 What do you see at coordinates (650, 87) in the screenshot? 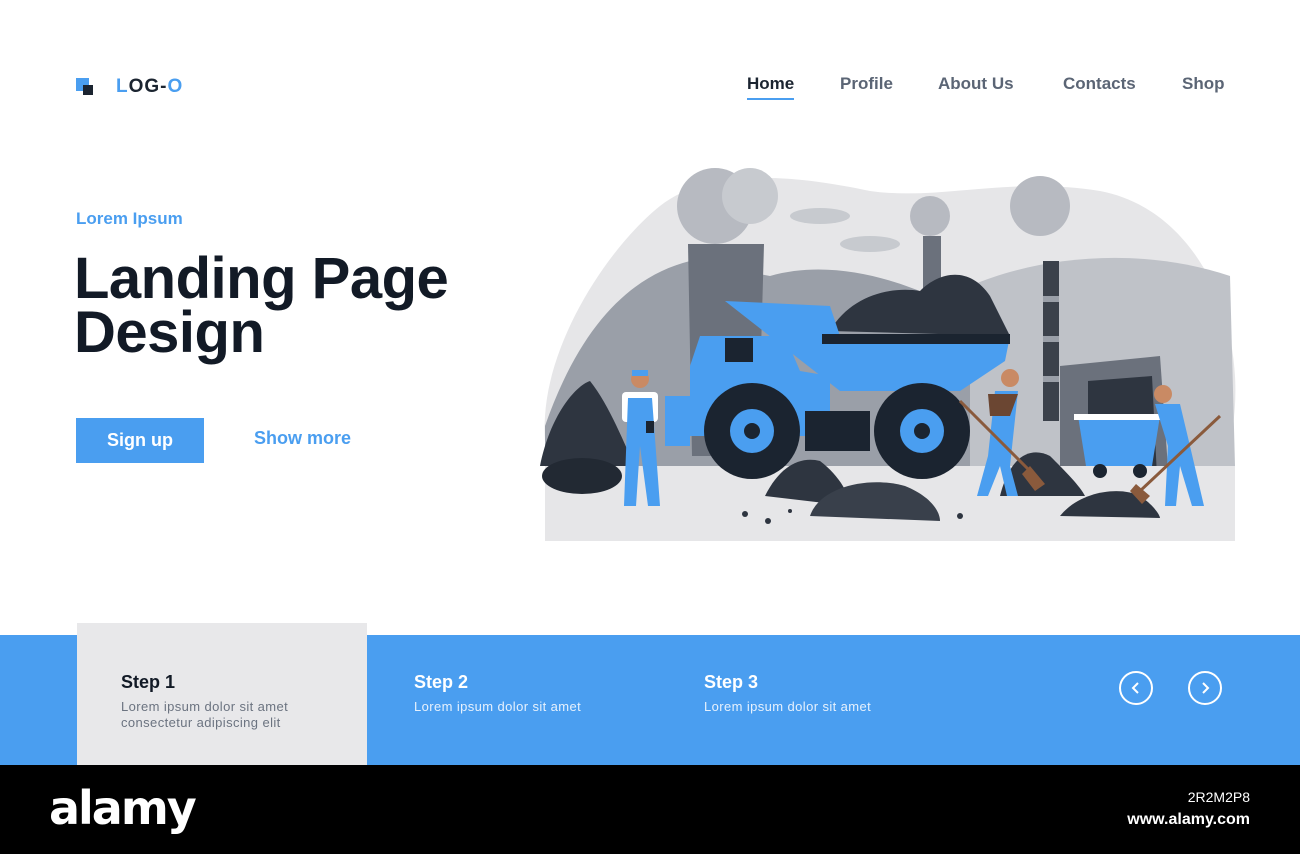
I see `main-nav: Home Profile About Us Contacts Shop` at bounding box center [650, 87].